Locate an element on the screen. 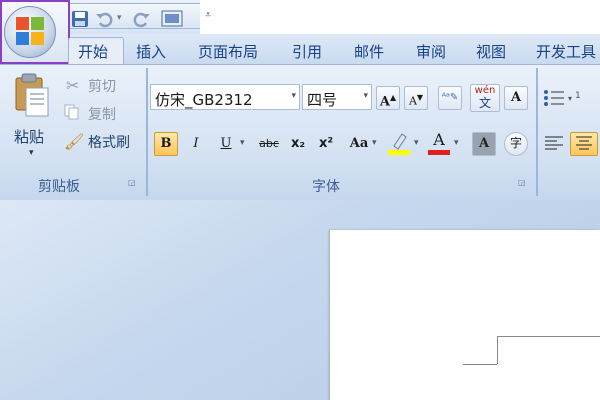 The width and height of the screenshot is (600, 400). underline-button: U is located at coordinates (226, 144).